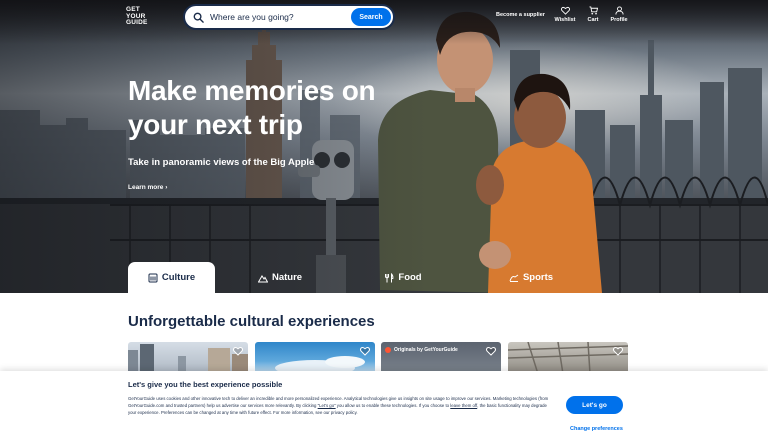 The width and height of the screenshot is (768, 432). Describe the element at coordinates (178, 277) in the screenshot. I see `tab-culture-label: Culture` at that location.